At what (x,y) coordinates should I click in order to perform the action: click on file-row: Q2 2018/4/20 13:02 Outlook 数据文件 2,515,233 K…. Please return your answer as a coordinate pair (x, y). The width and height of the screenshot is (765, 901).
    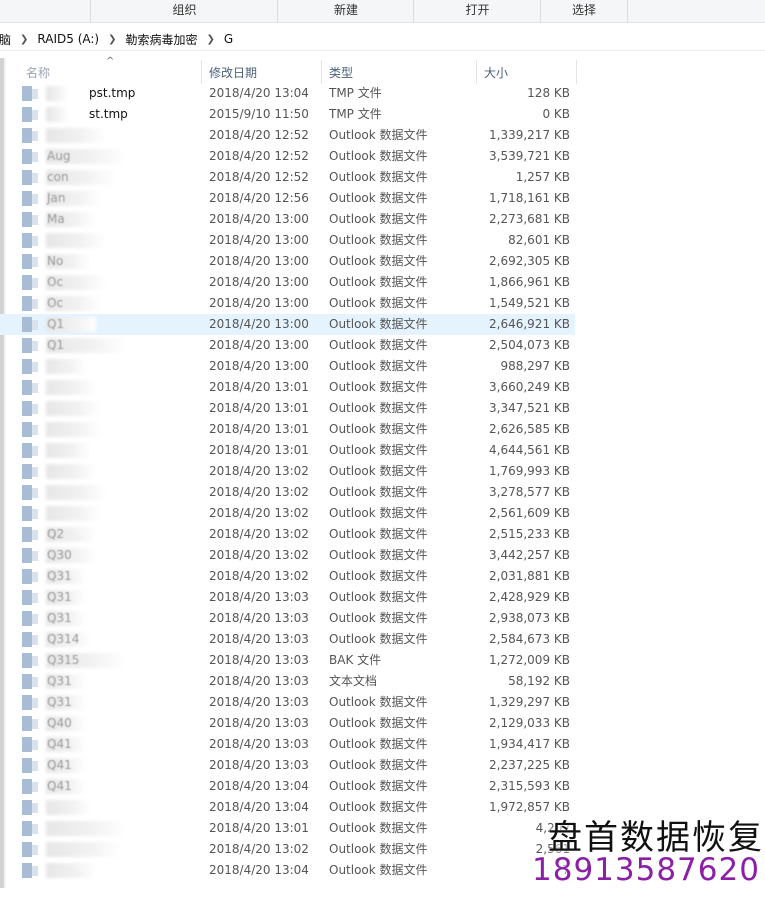
    Looking at the image, I should click on (382, 534).